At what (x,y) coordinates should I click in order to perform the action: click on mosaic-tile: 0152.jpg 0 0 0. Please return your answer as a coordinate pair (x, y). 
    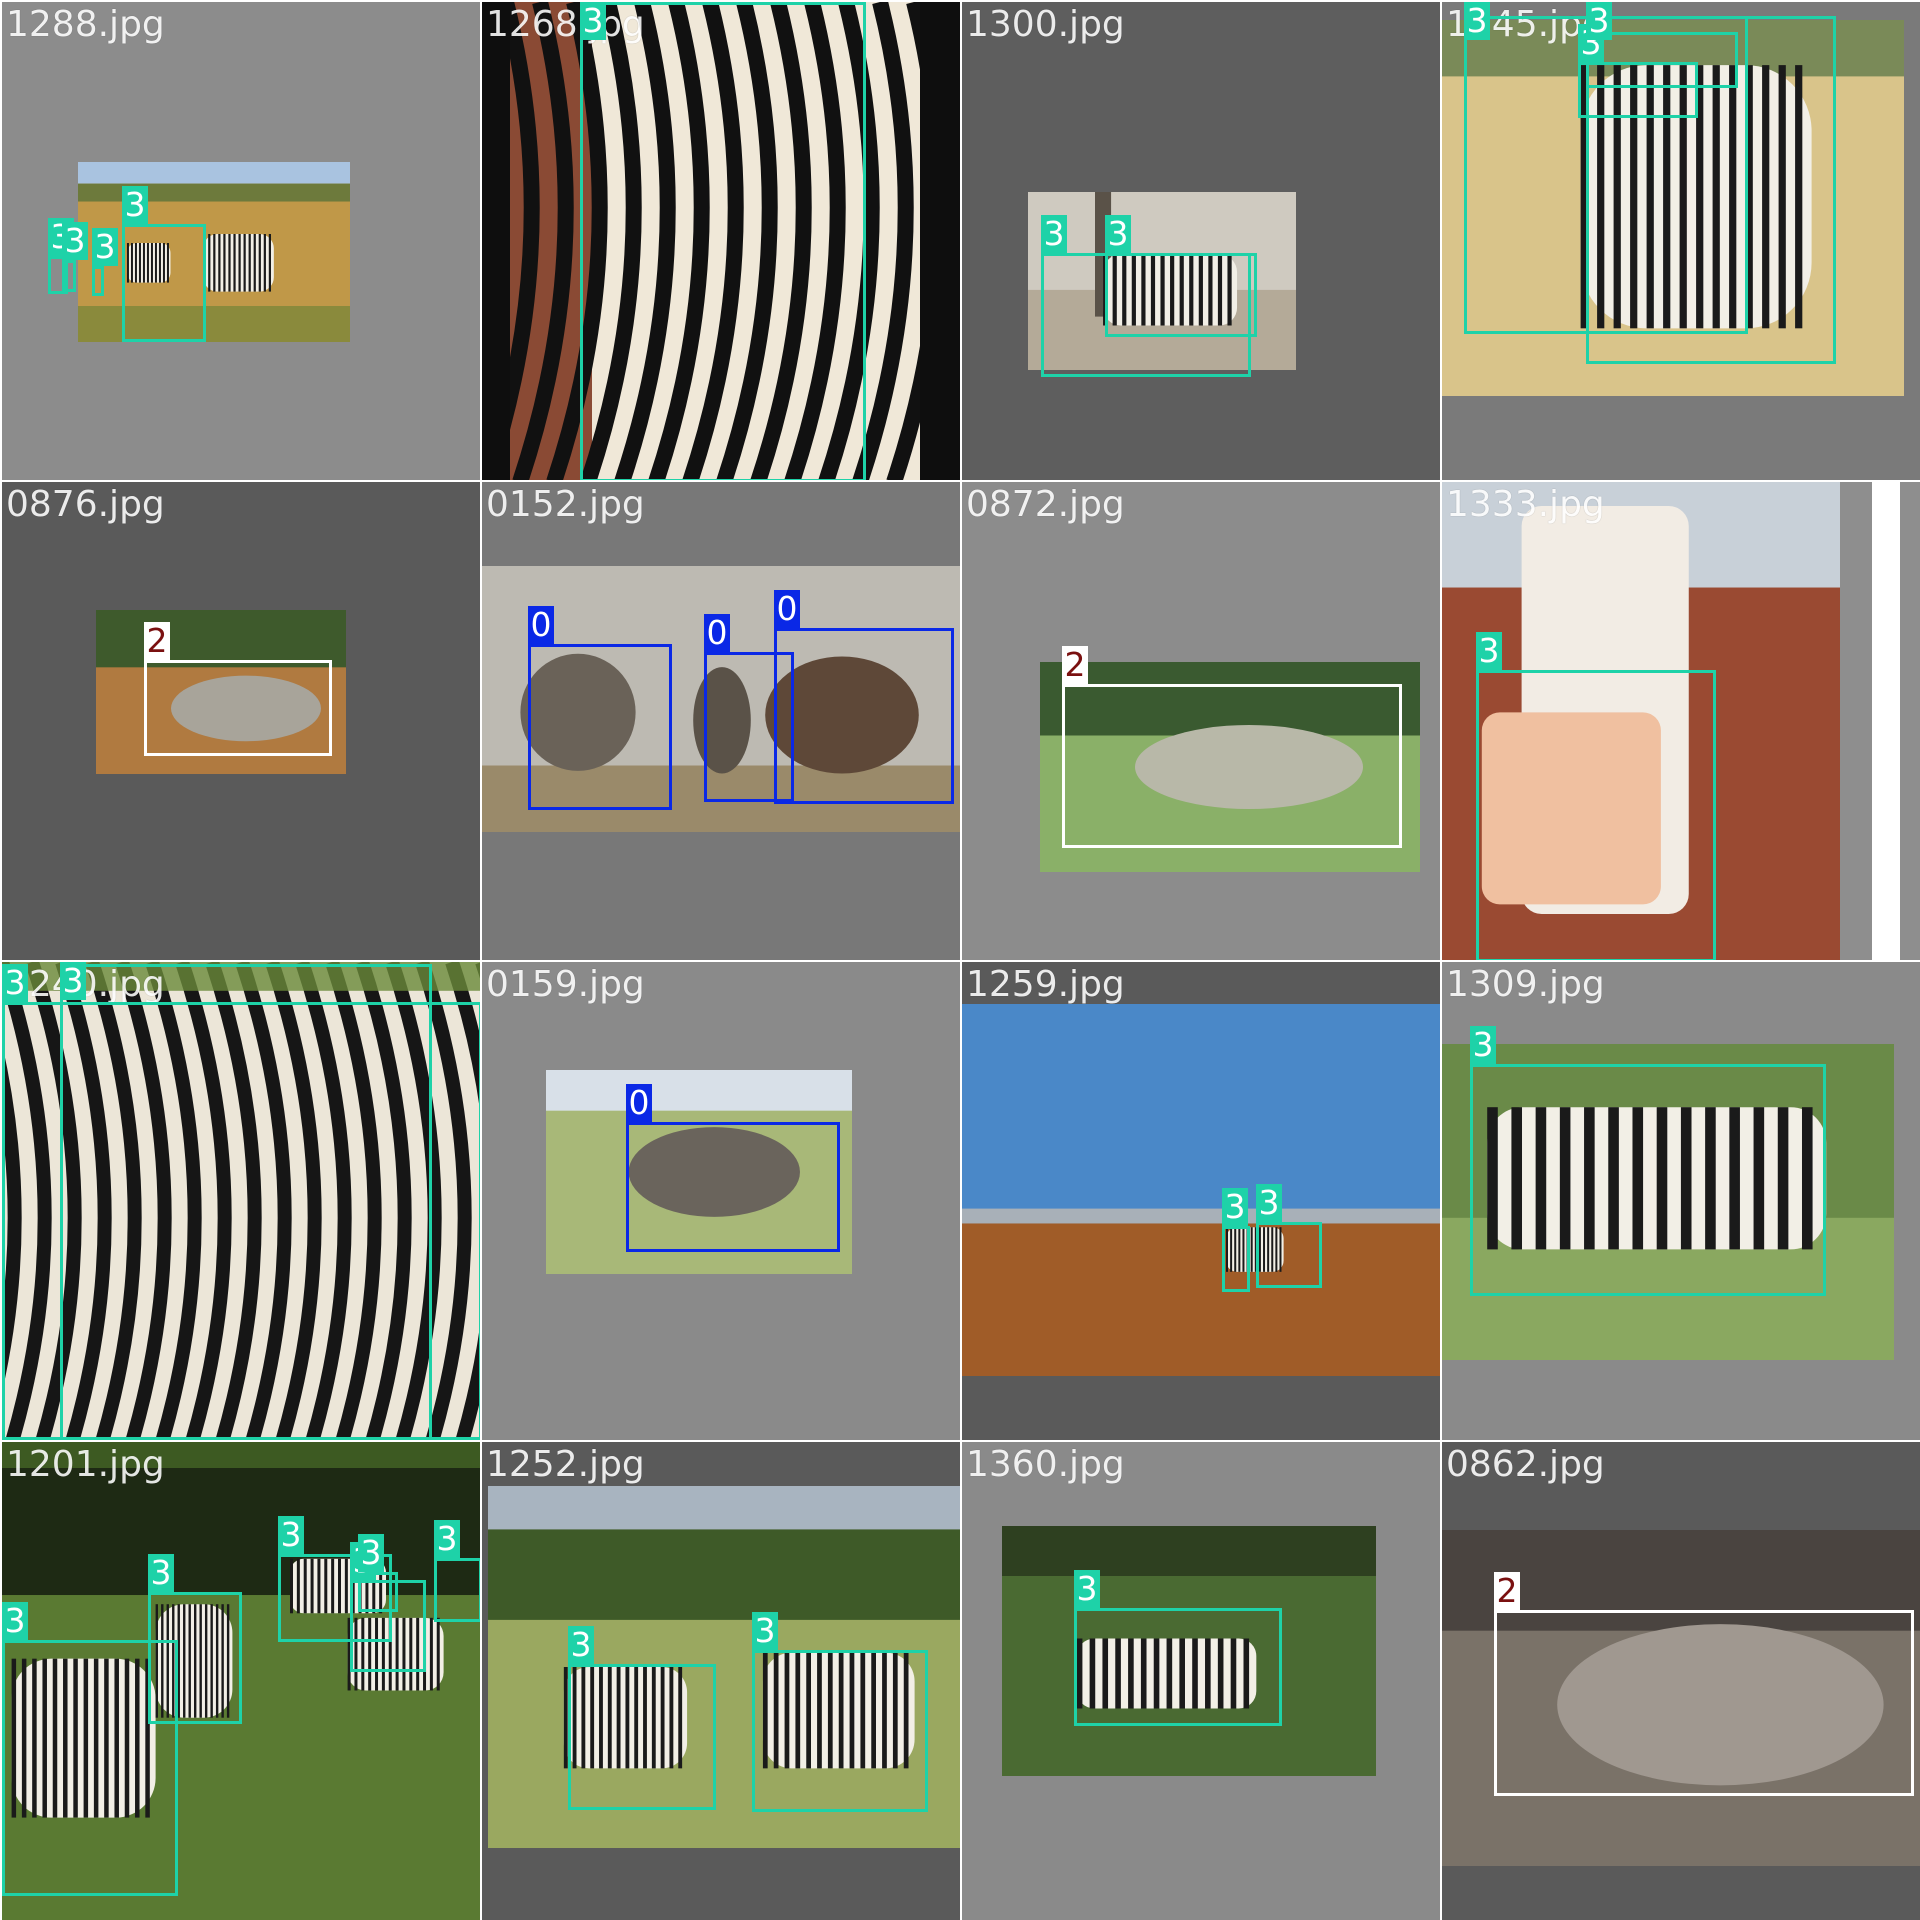
    Looking at the image, I should click on (721, 721).